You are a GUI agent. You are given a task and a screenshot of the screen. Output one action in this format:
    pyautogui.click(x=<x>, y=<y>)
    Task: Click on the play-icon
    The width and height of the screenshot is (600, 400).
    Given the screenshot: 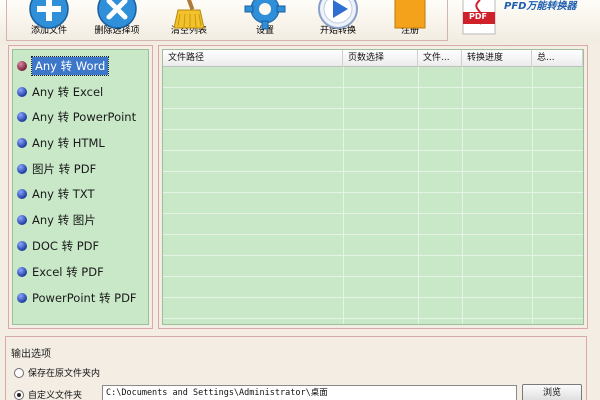 What is the action you would take?
    pyautogui.click(x=338, y=14)
    